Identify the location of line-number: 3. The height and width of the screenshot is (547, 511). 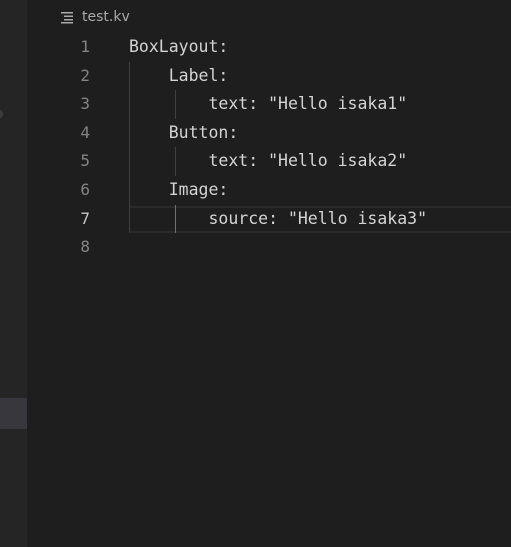
(85, 104).